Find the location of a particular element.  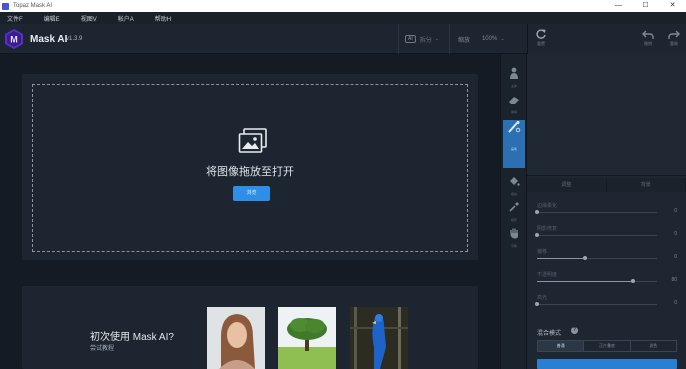

slider-value: 80 is located at coordinates (674, 280).